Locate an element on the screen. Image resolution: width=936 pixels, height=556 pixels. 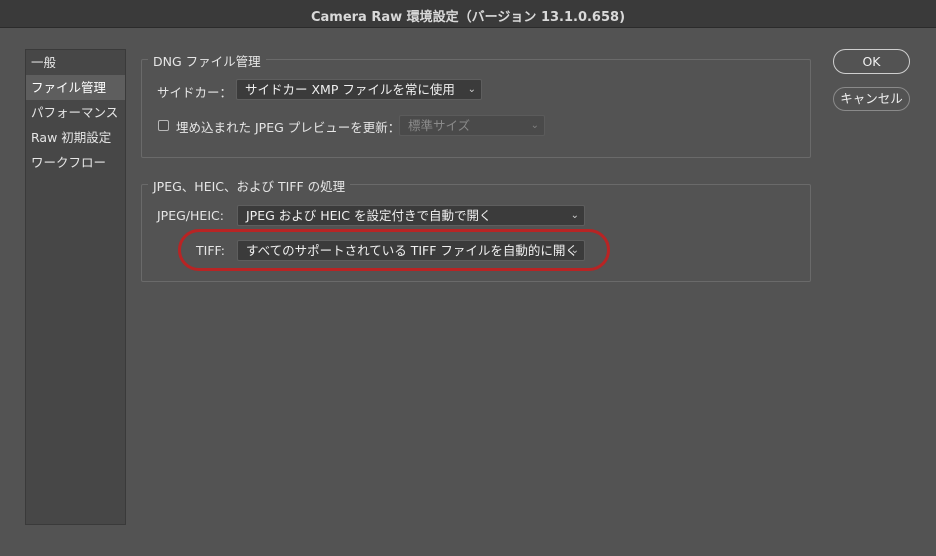
ok-button: OK is located at coordinates (871, 61).